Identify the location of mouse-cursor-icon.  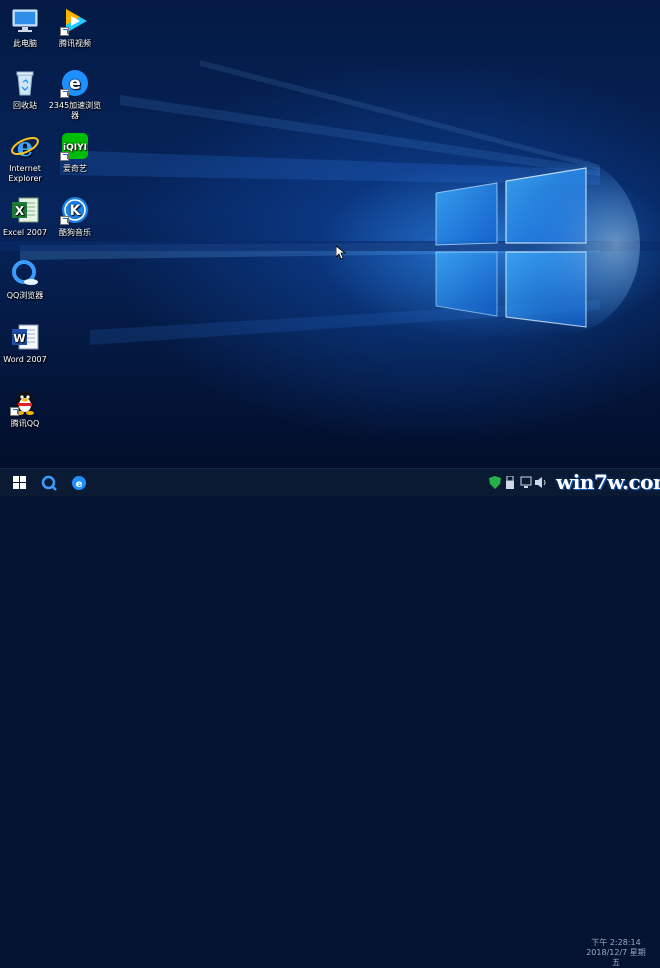
(341, 253).